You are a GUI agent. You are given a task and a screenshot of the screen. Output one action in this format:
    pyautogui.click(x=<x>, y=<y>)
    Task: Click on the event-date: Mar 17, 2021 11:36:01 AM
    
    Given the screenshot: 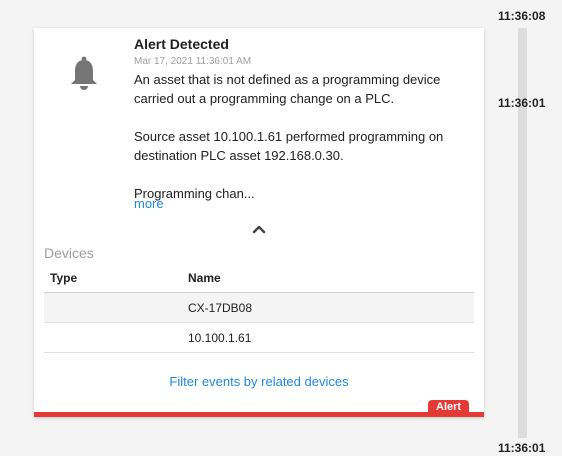 What is the action you would take?
    pyautogui.click(x=193, y=61)
    